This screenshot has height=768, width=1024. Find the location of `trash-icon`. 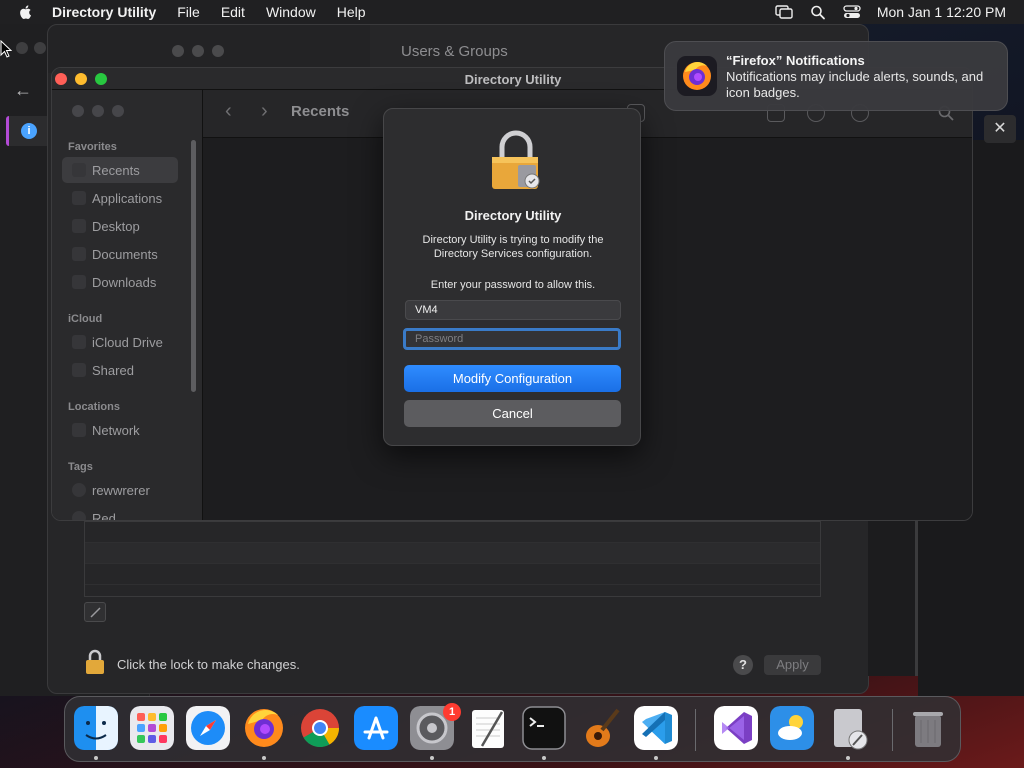

trash-icon is located at coordinates (928, 728).